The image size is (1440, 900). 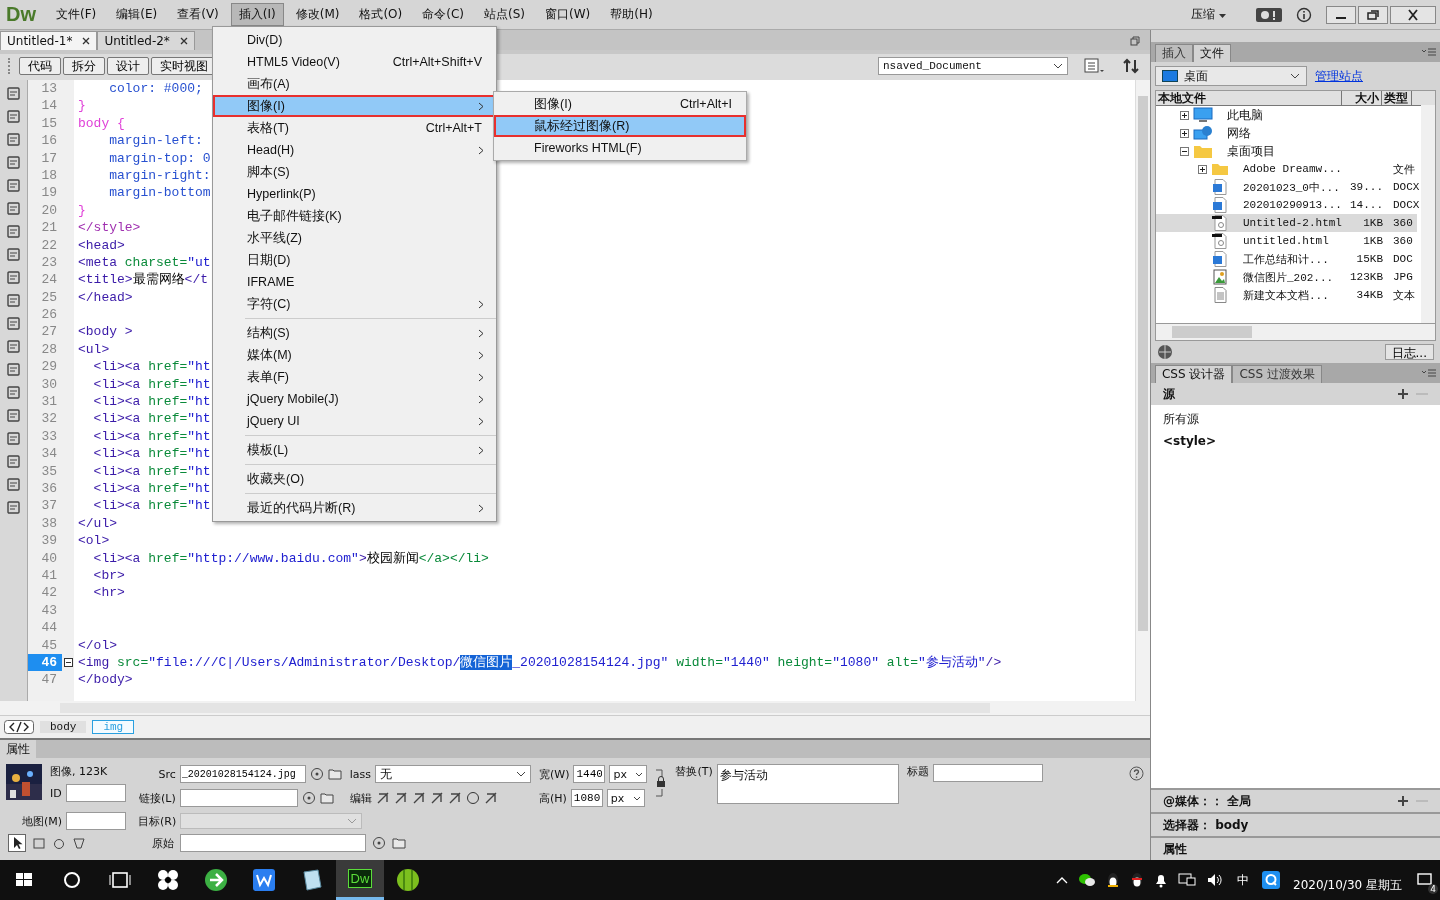 What do you see at coordinates (18, 749) in the screenshot?
I see `panel-title: 属性` at bounding box center [18, 749].